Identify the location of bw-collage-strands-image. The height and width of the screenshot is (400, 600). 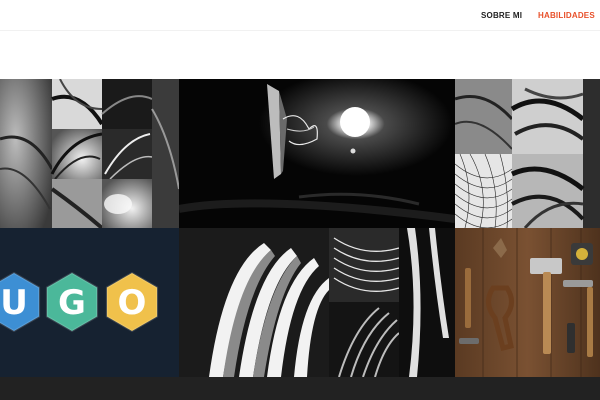
(527, 153).